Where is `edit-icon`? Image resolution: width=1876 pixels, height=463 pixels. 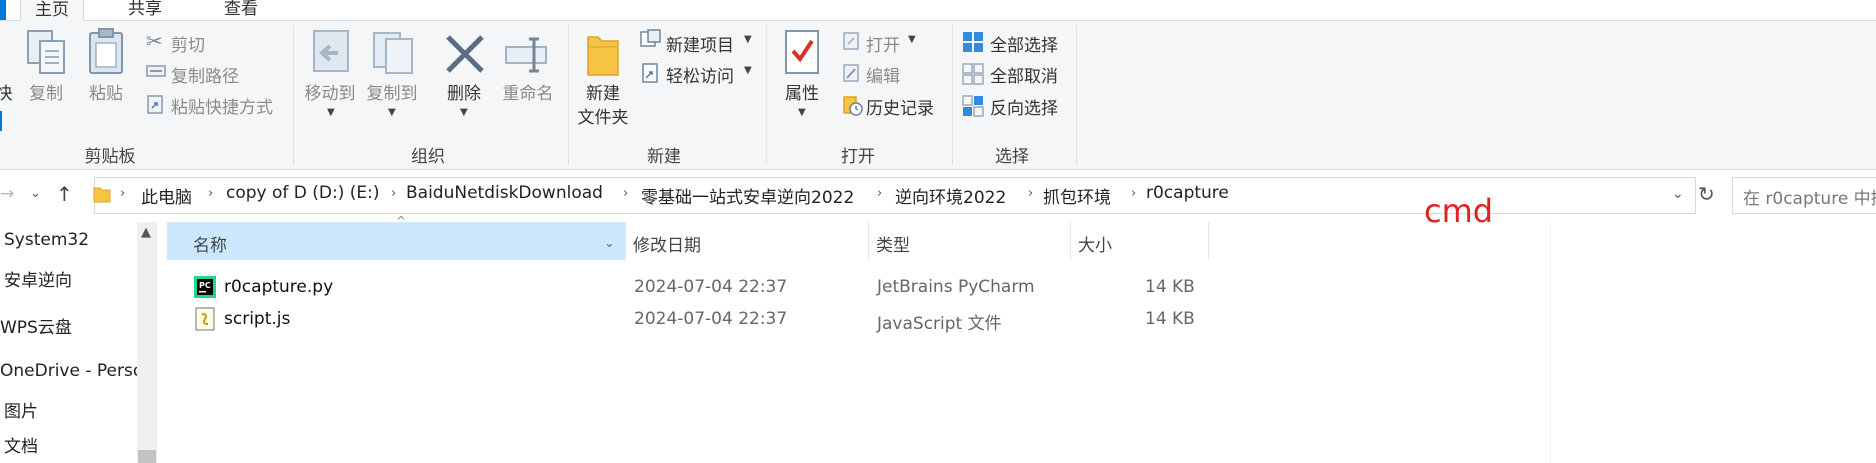 edit-icon is located at coordinates (851, 73).